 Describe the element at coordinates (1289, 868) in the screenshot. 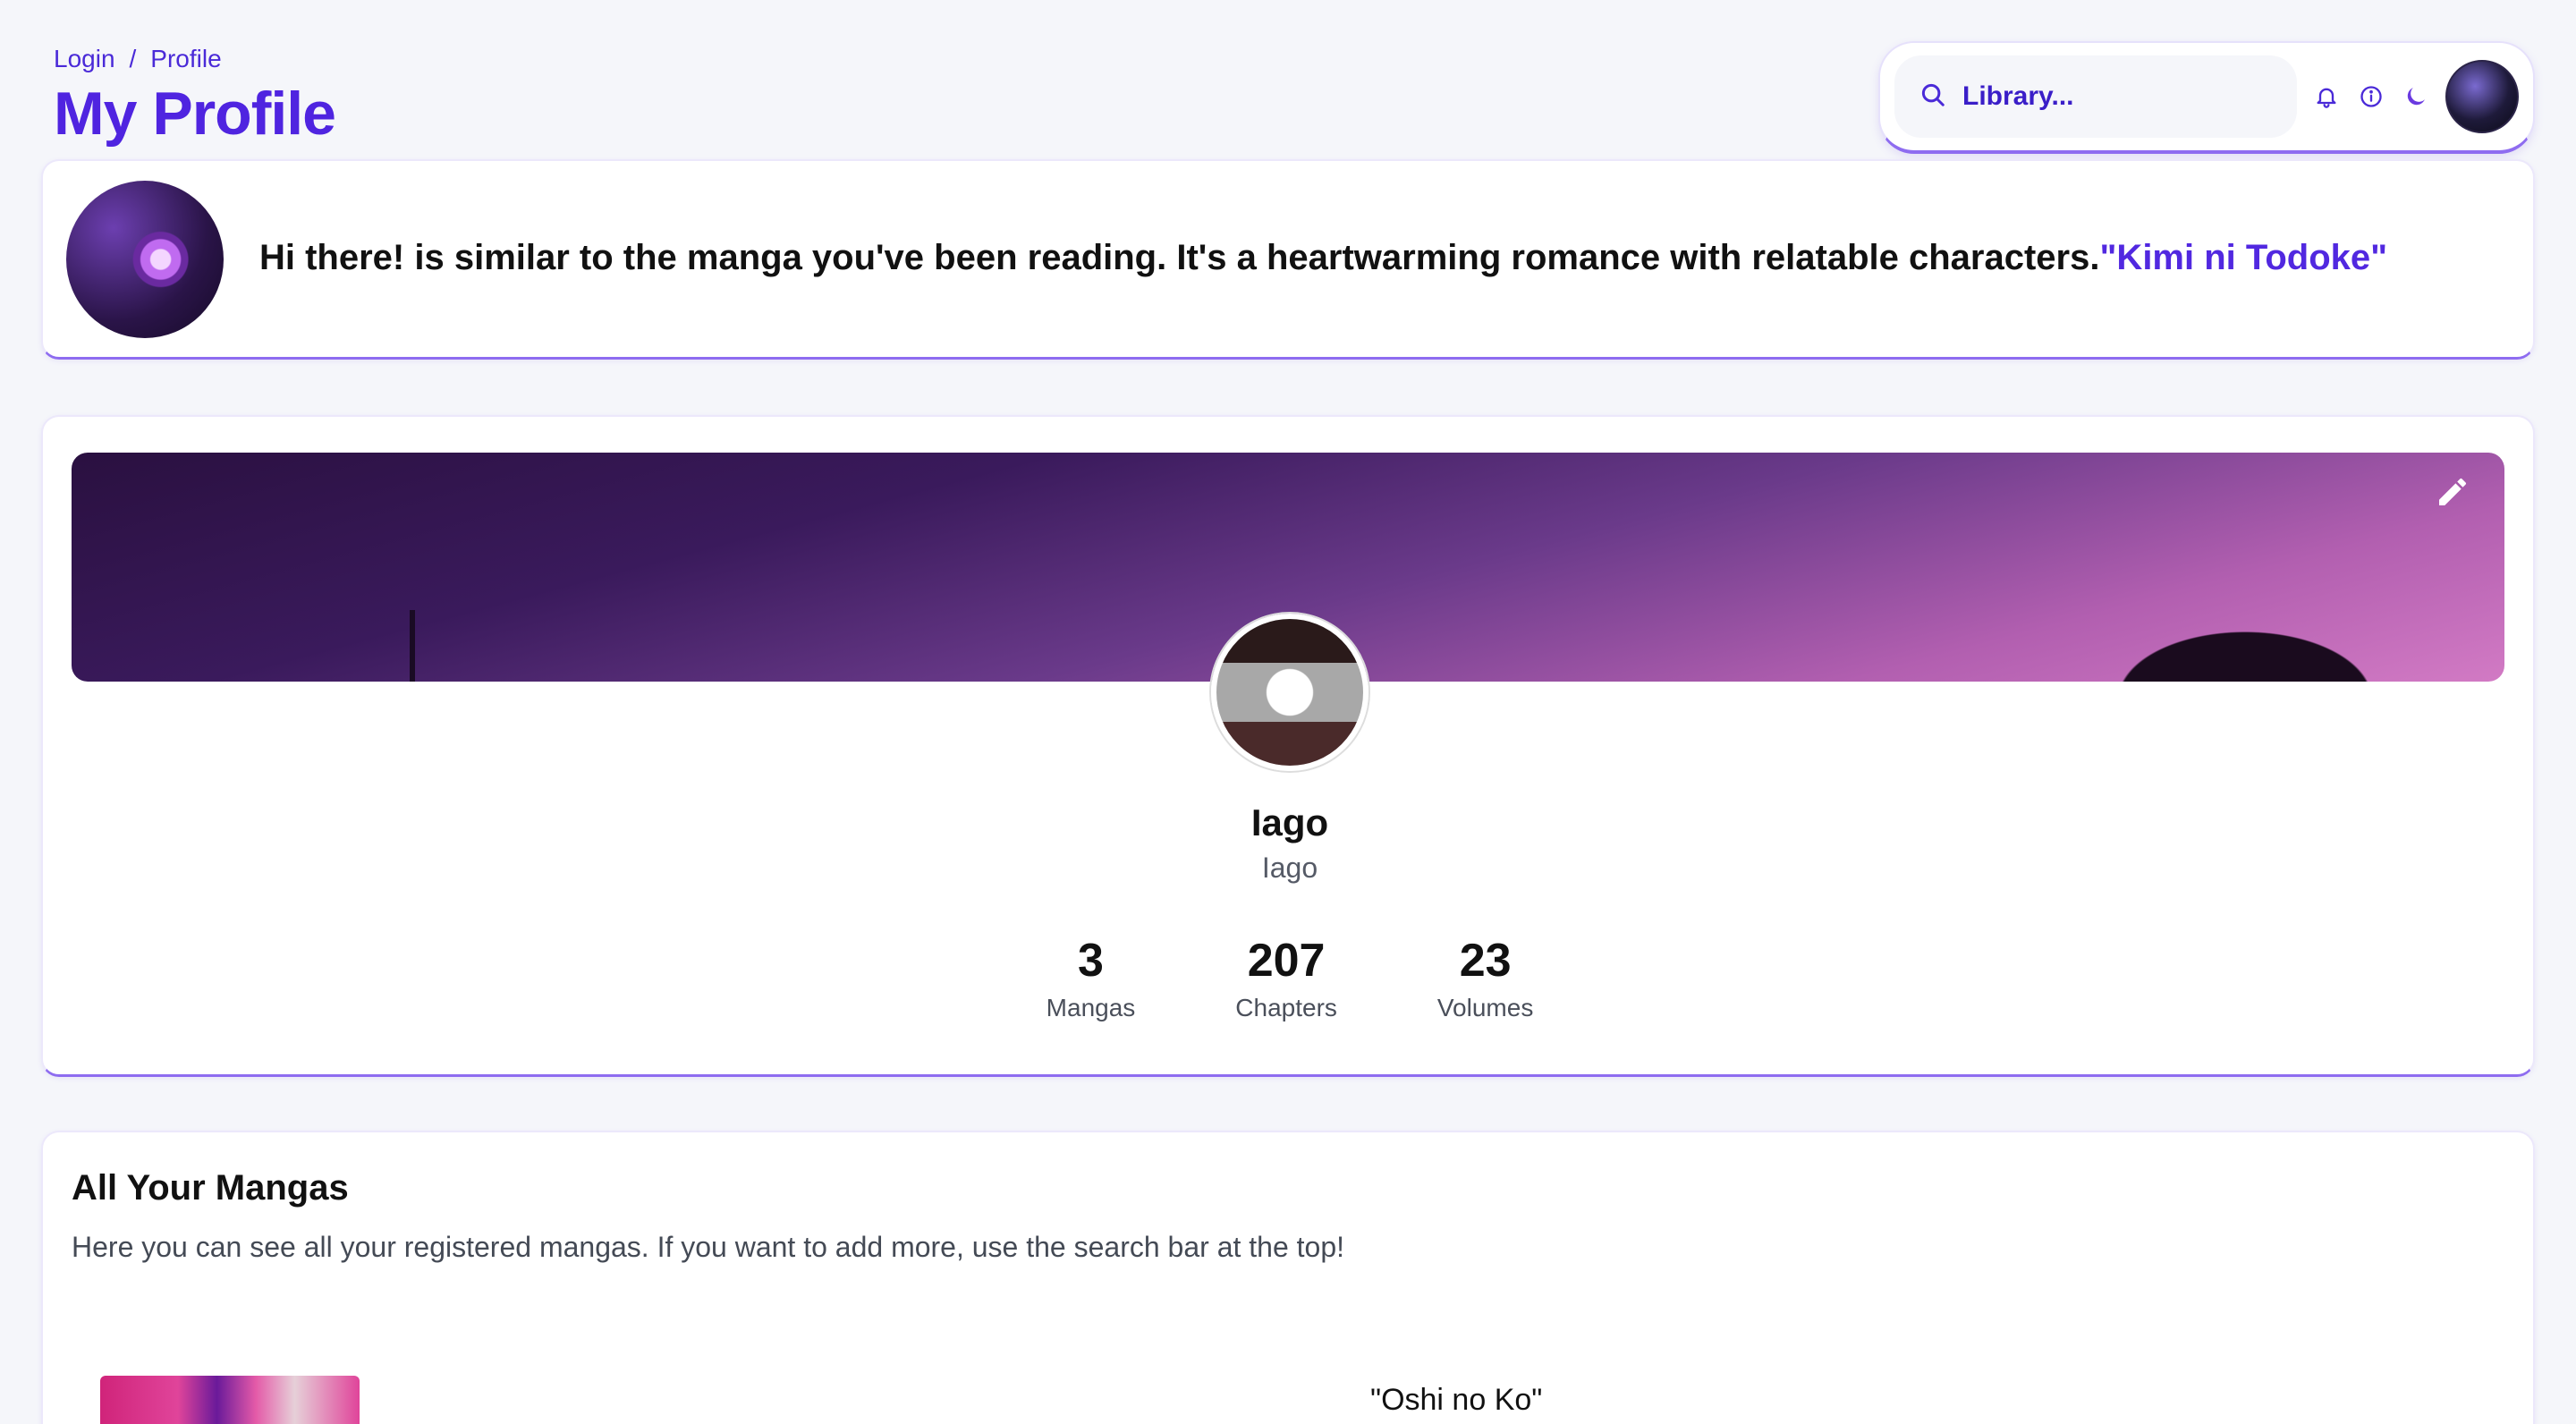

I see `profile-handle: Iago` at that location.